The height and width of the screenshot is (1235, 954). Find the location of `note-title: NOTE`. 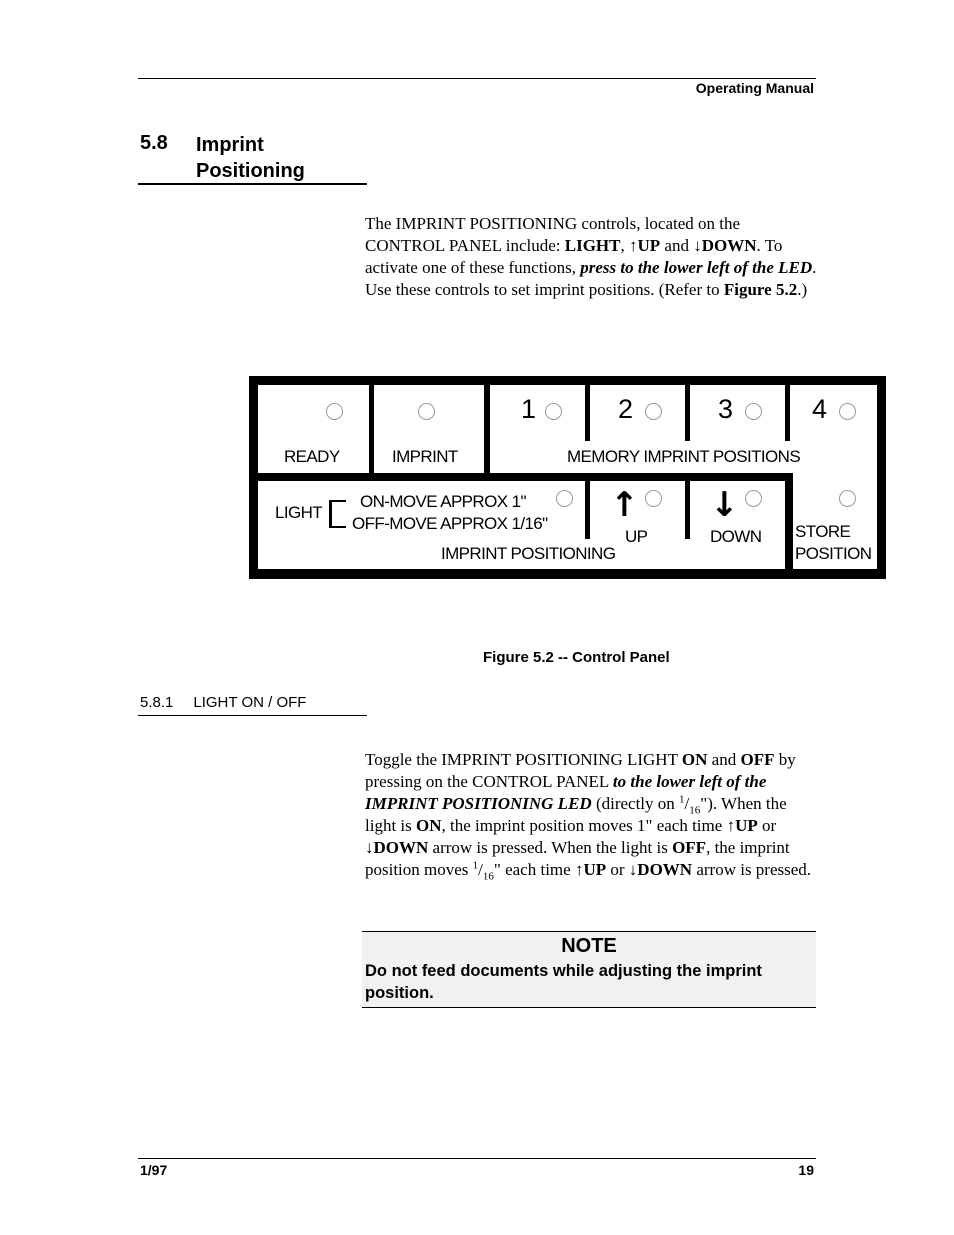

note-title: NOTE is located at coordinates (589, 946).